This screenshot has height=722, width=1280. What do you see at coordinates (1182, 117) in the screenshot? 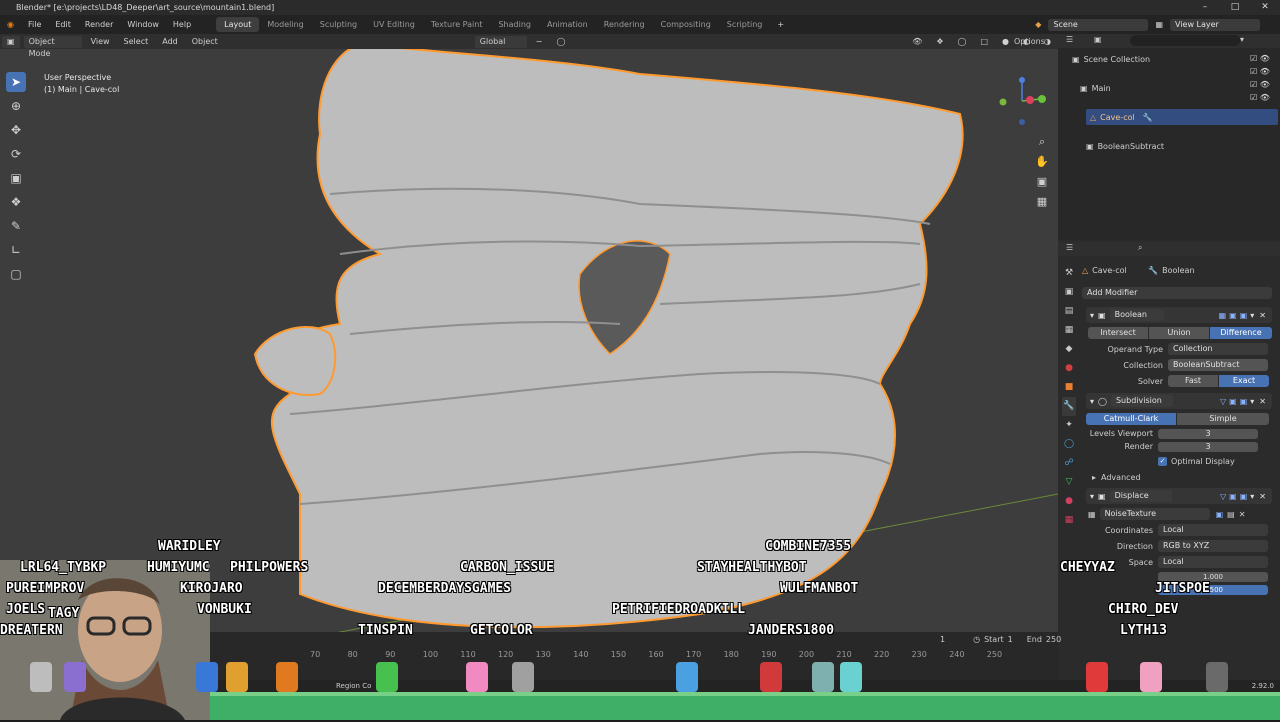
I see `outliner-item-cave-col: △ Cave-col 🔧` at bounding box center [1182, 117].